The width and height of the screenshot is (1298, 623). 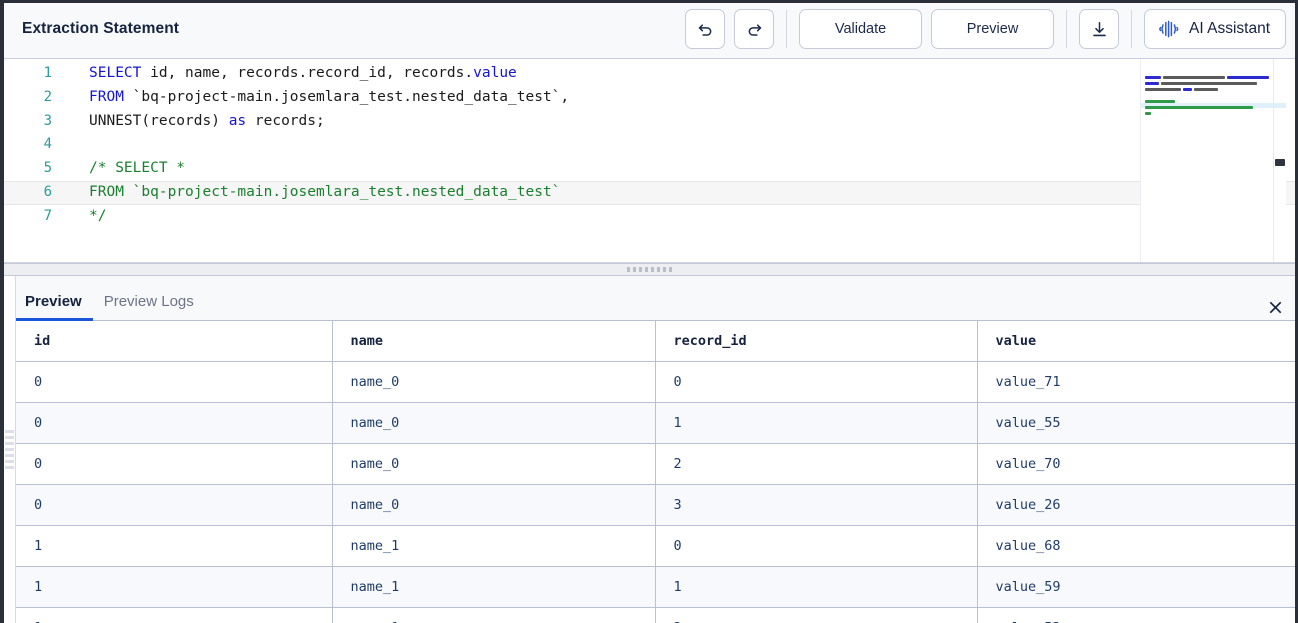 I want to click on table-header-row: id name record_id value, so click(x=657, y=341).